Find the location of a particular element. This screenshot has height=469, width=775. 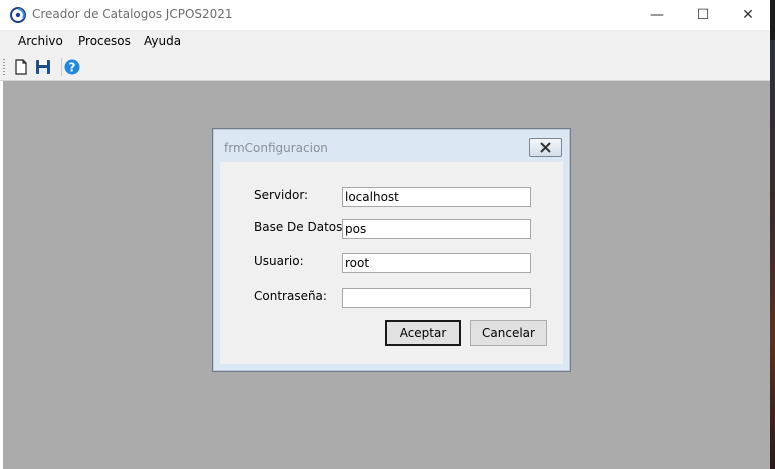

base-datos-input is located at coordinates (436, 229).